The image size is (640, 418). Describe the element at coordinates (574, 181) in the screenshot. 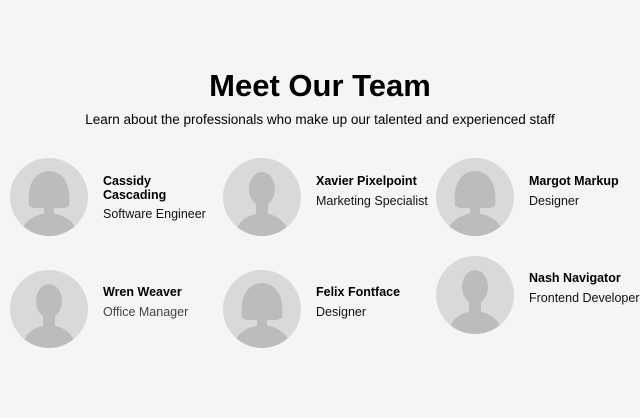

I see `member-name: Margot Markup` at that location.